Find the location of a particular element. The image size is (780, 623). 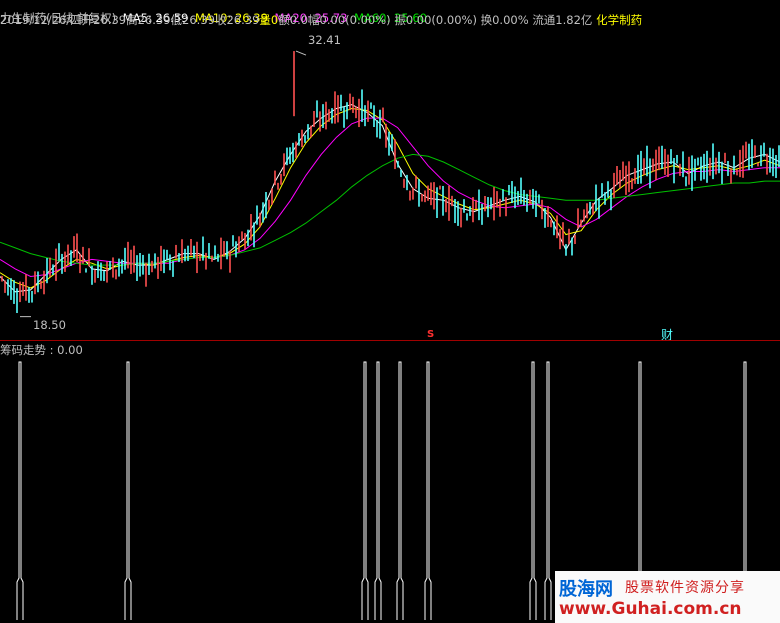

bar-amplitude: 振0.00(0.00%) is located at coordinates (435, 20).